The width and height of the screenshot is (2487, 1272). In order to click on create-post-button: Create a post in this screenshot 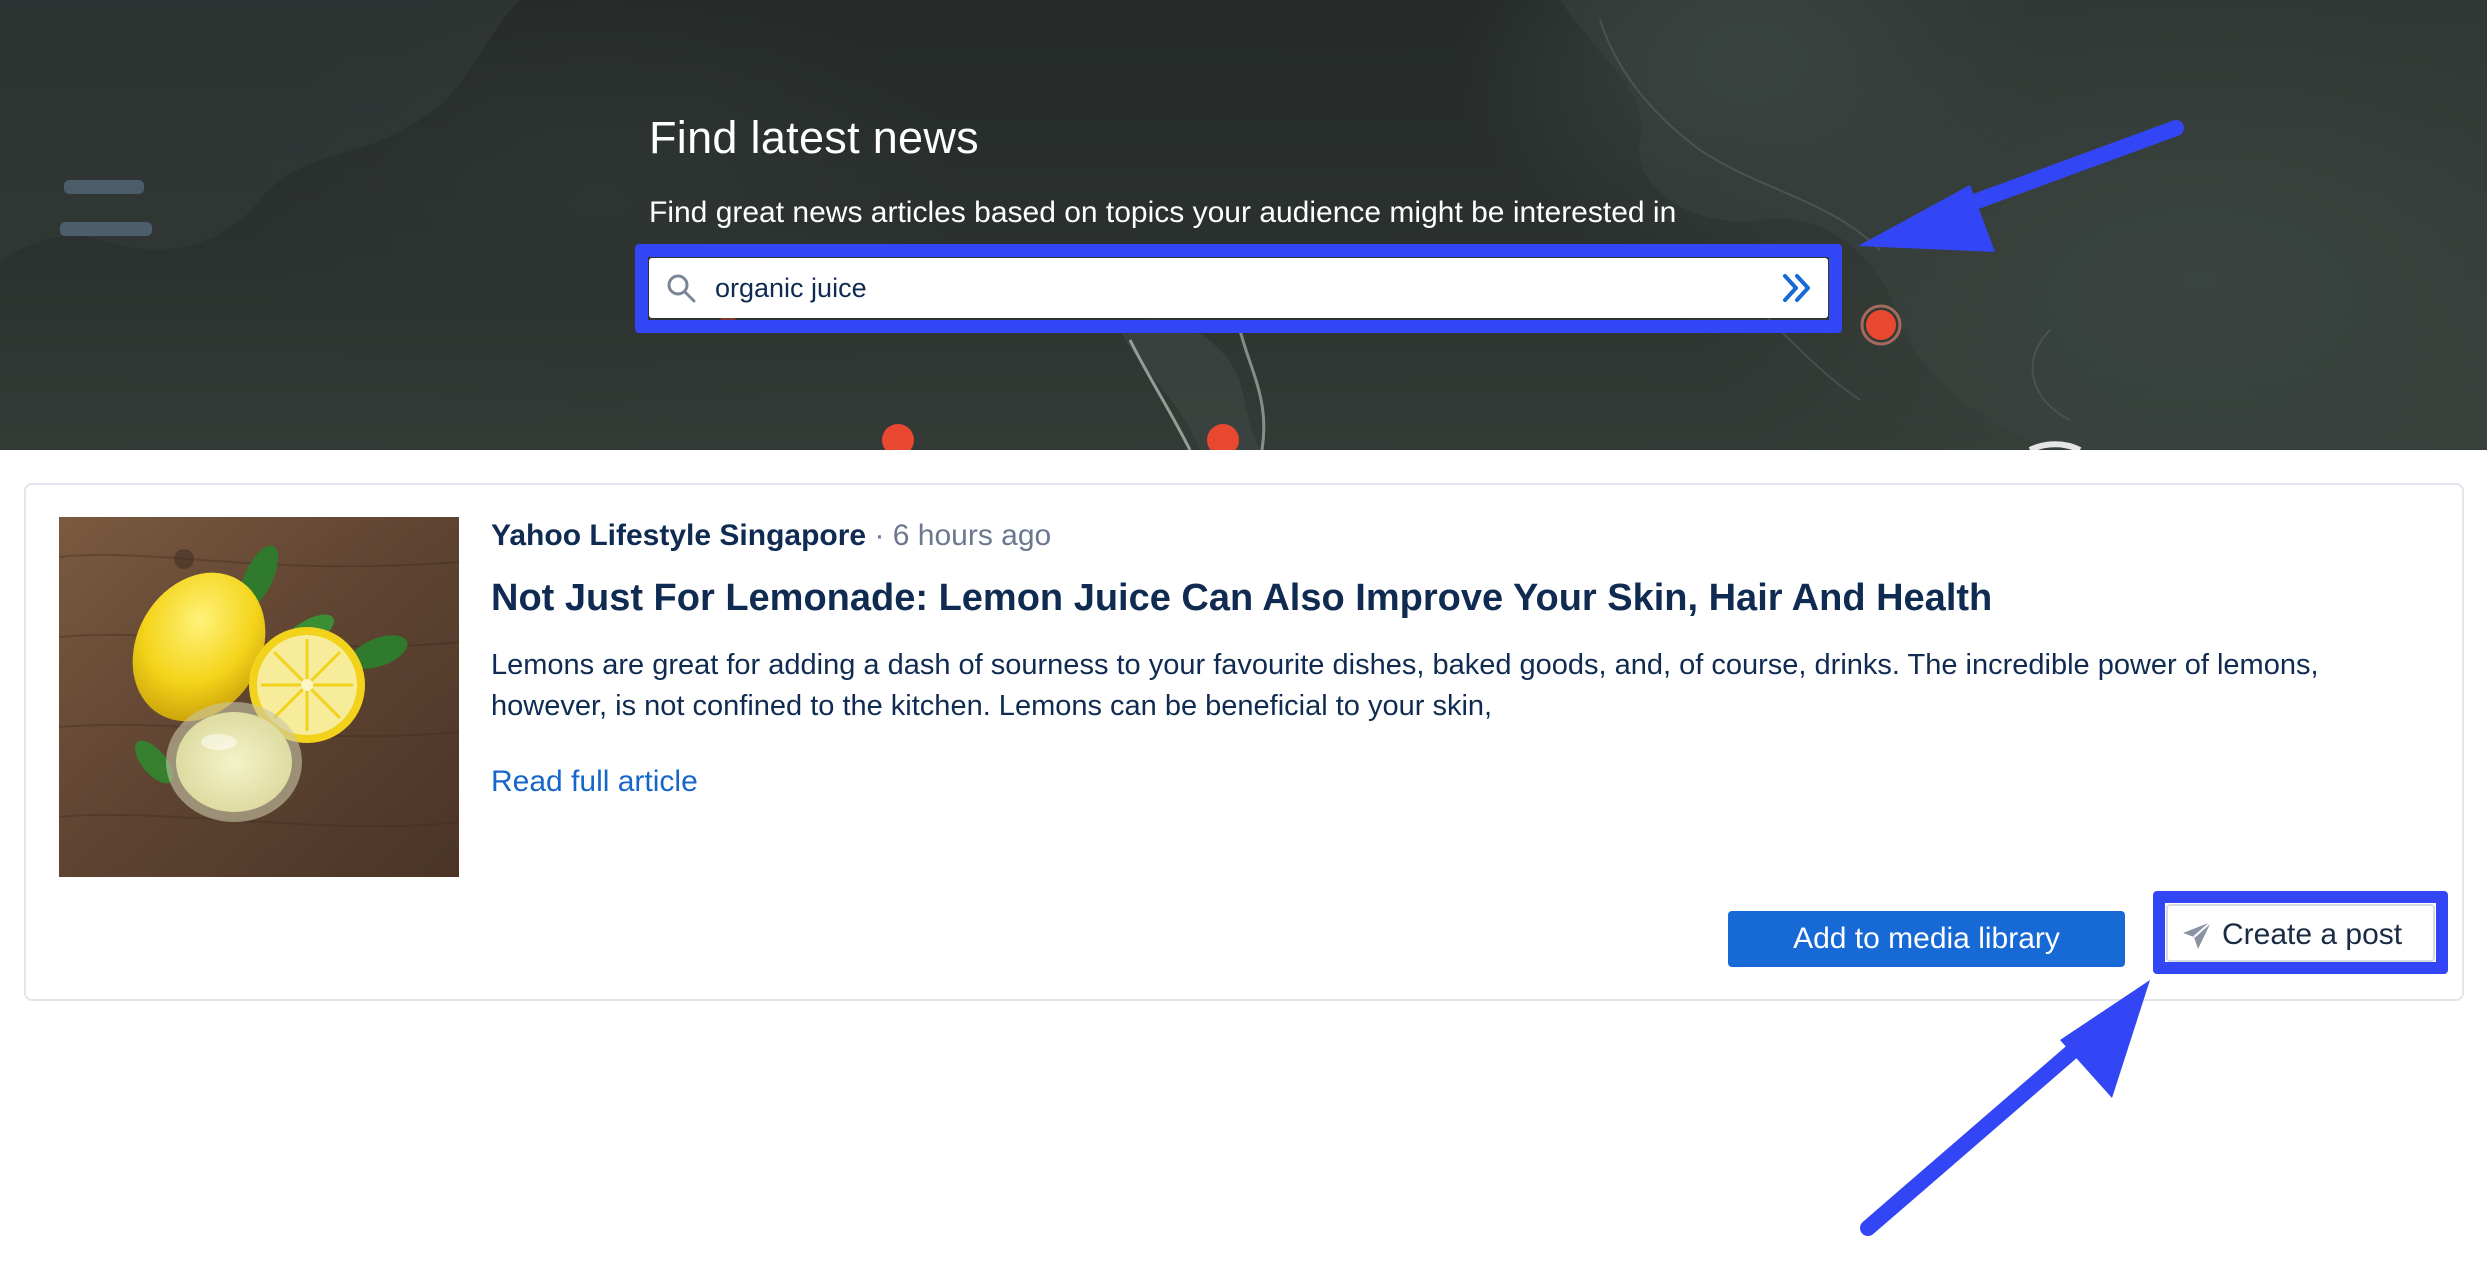, I will do `click(2300, 933)`.